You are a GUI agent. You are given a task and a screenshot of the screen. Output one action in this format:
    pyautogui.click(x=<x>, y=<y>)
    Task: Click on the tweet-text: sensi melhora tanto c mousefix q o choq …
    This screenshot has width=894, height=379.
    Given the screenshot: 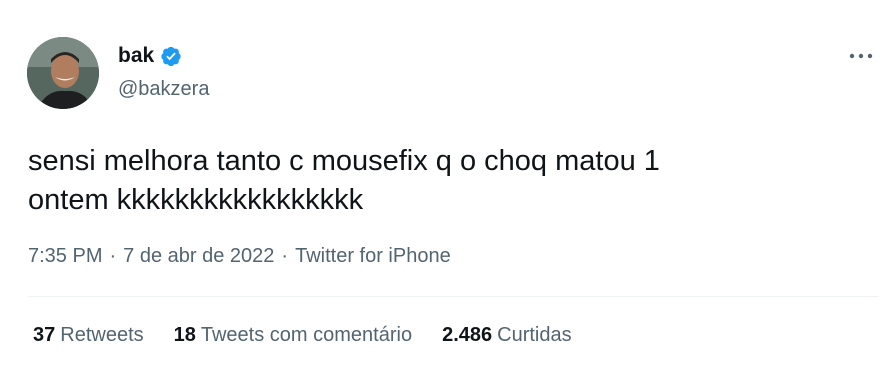 What is the action you would take?
    pyautogui.click(x=344, y=180)
    